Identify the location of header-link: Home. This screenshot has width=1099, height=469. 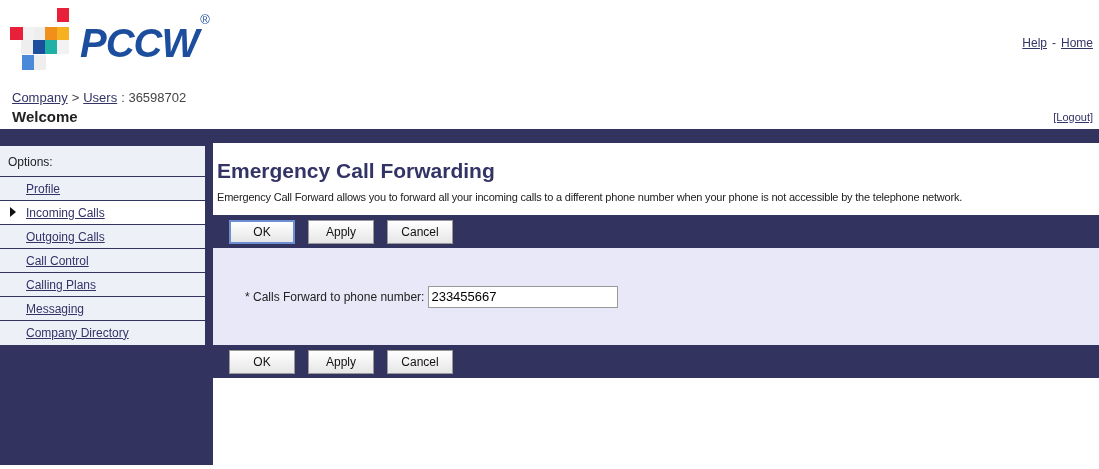
(1077, 43).